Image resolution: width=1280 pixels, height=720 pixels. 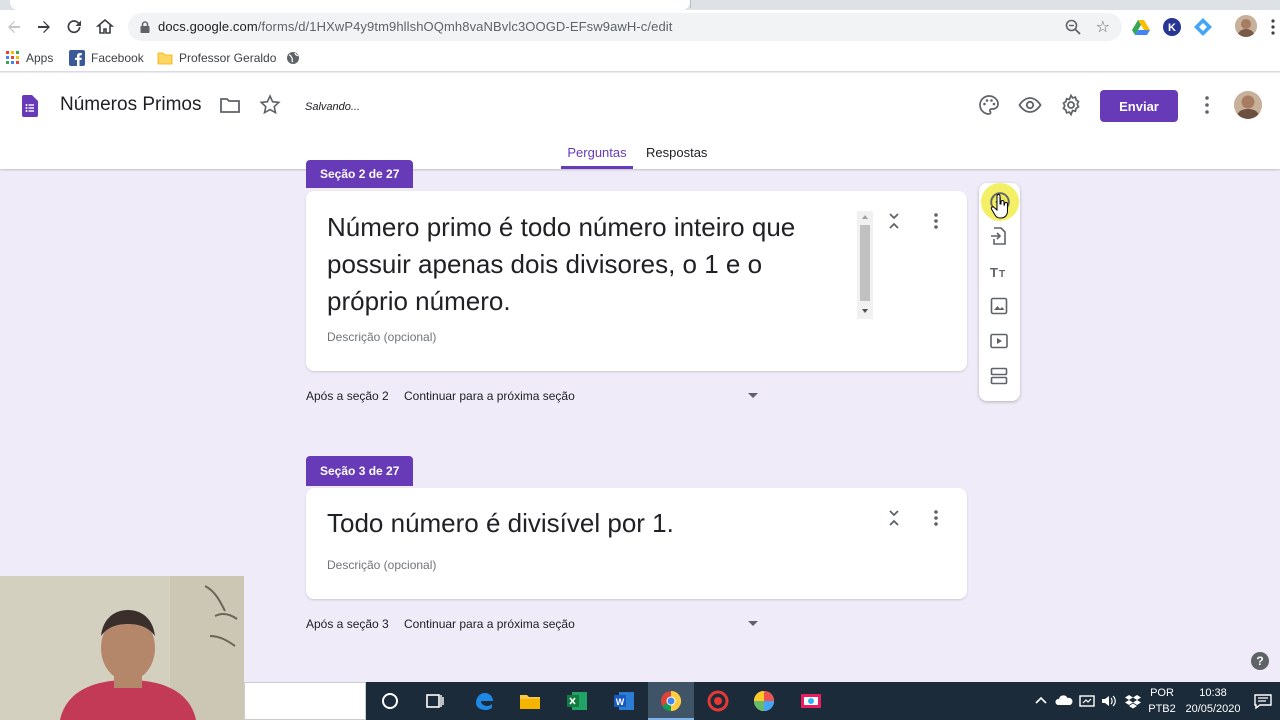 What do you see at coordinates (597, 157) in the screenshot?
I see `tab-perguntas: Perguntas` at bounding box center [597, 157].